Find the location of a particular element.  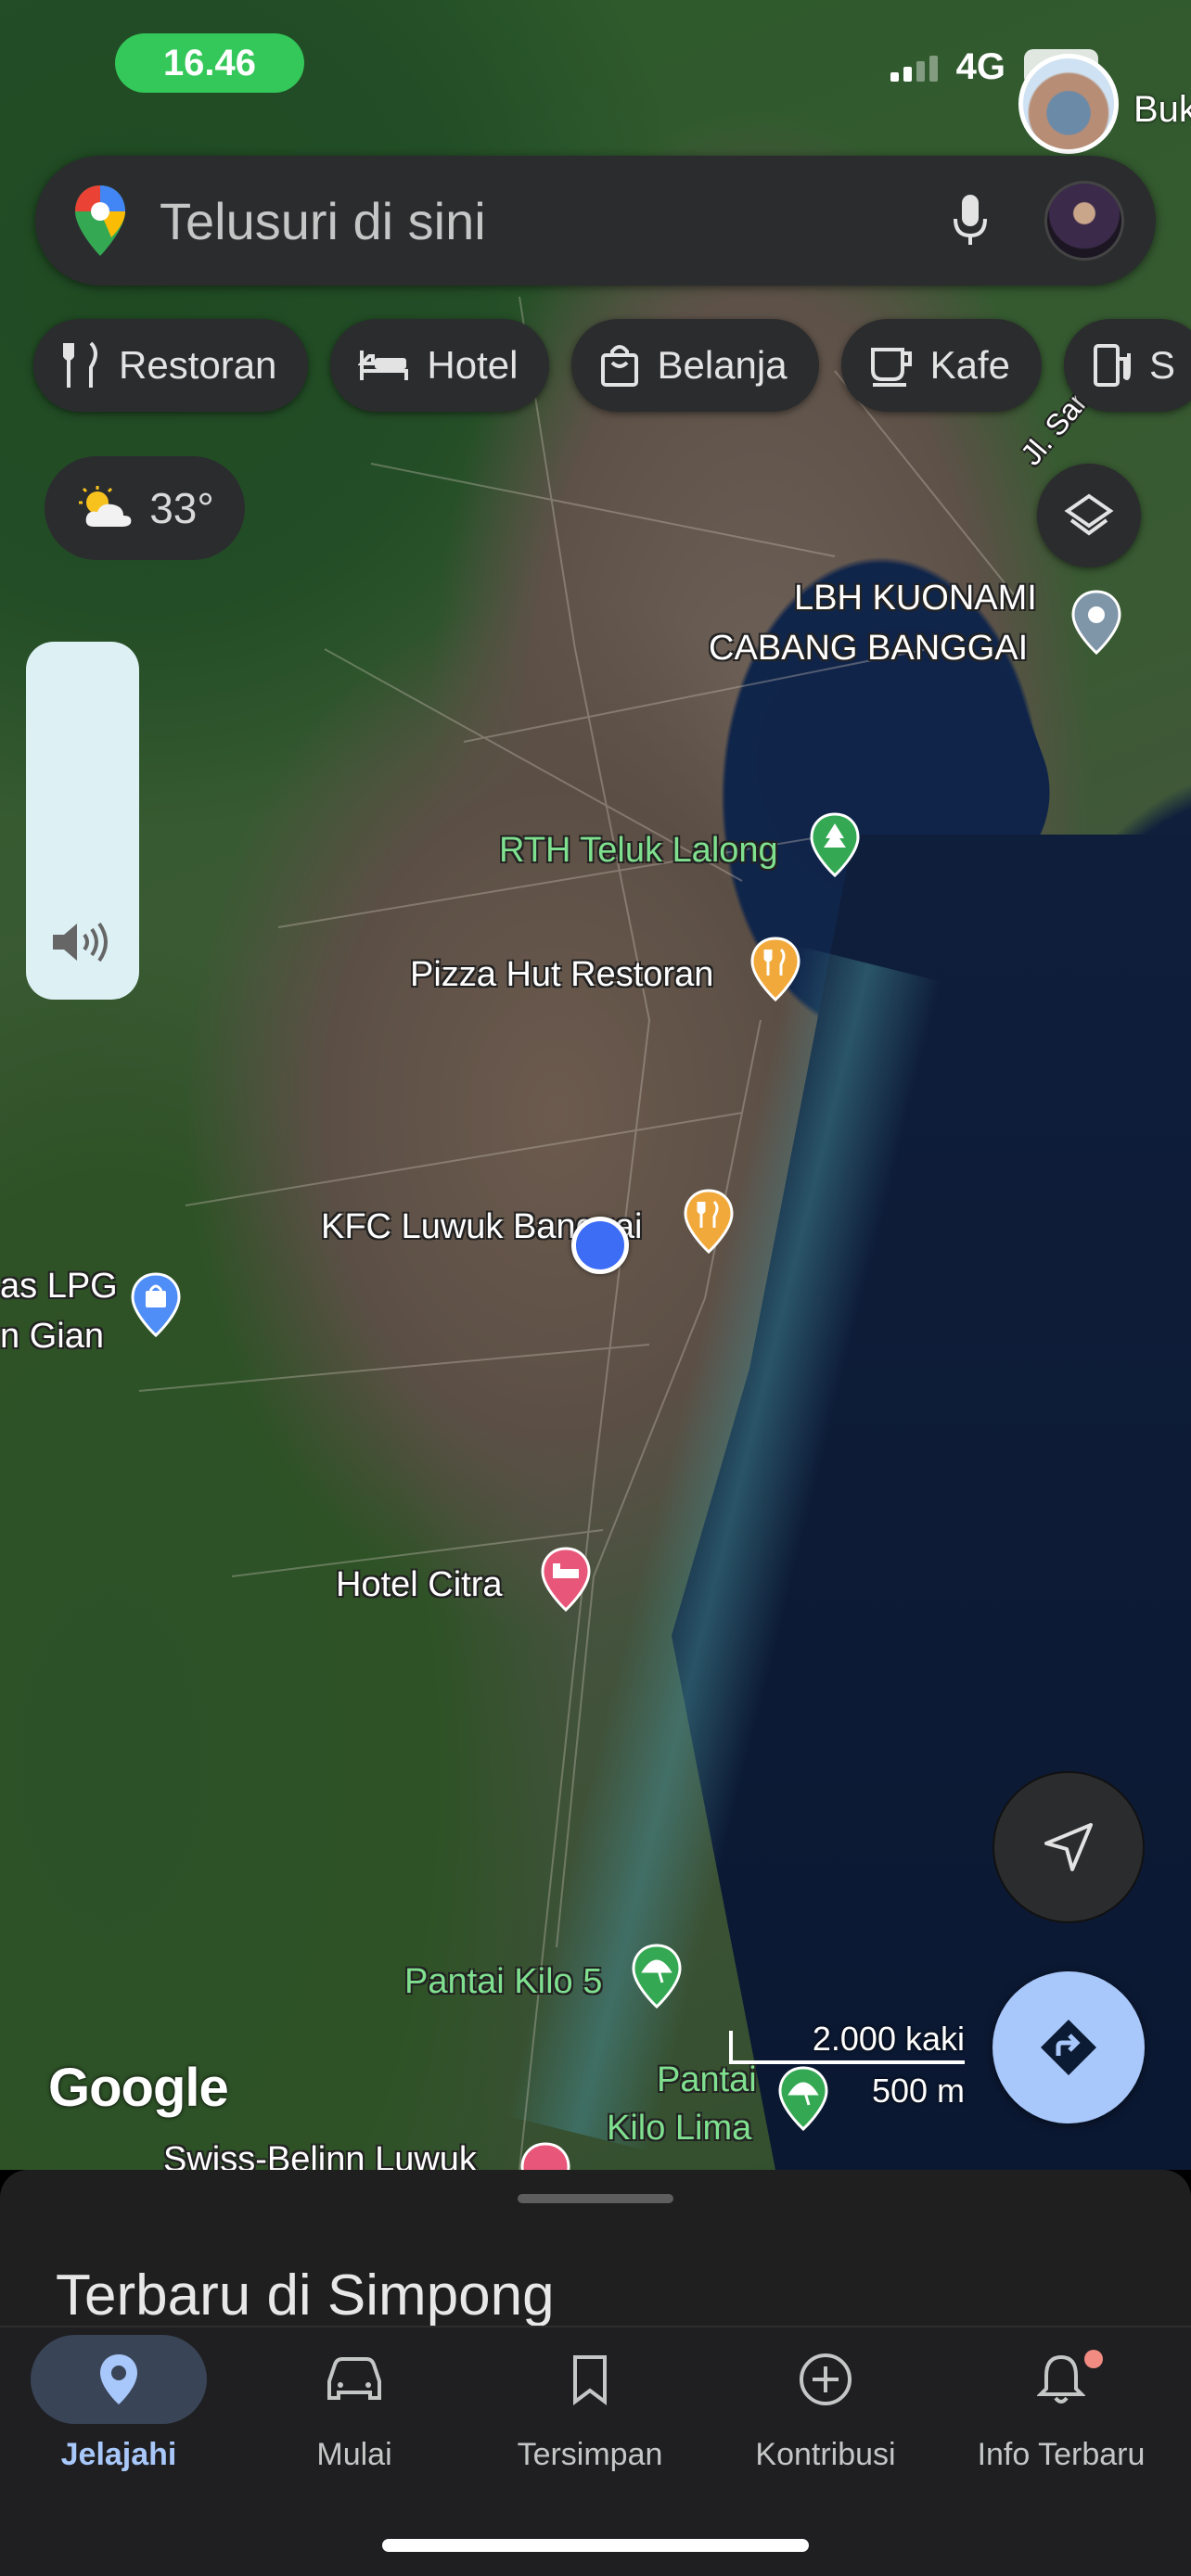

notification-badge is located at coordinates (1093, 2359).